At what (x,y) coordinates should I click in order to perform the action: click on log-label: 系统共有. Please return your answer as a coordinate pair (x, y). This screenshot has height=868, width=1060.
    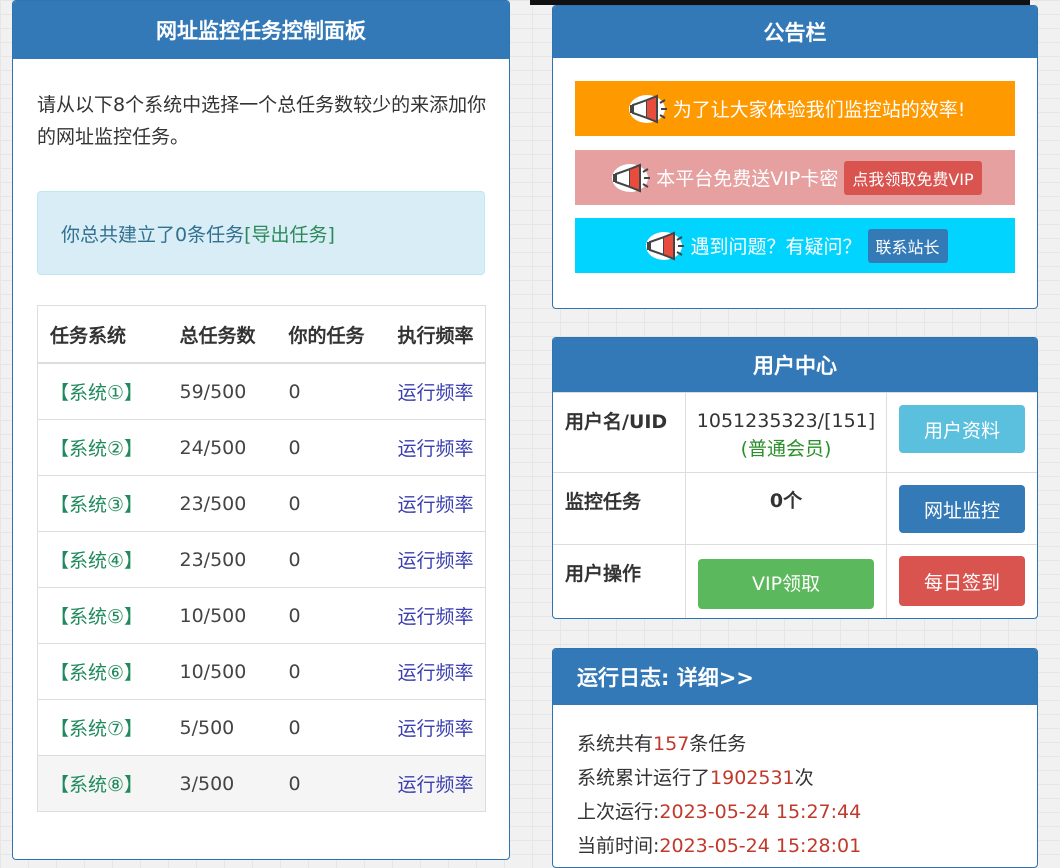
    Looking at the image, I should click on (615, 744).